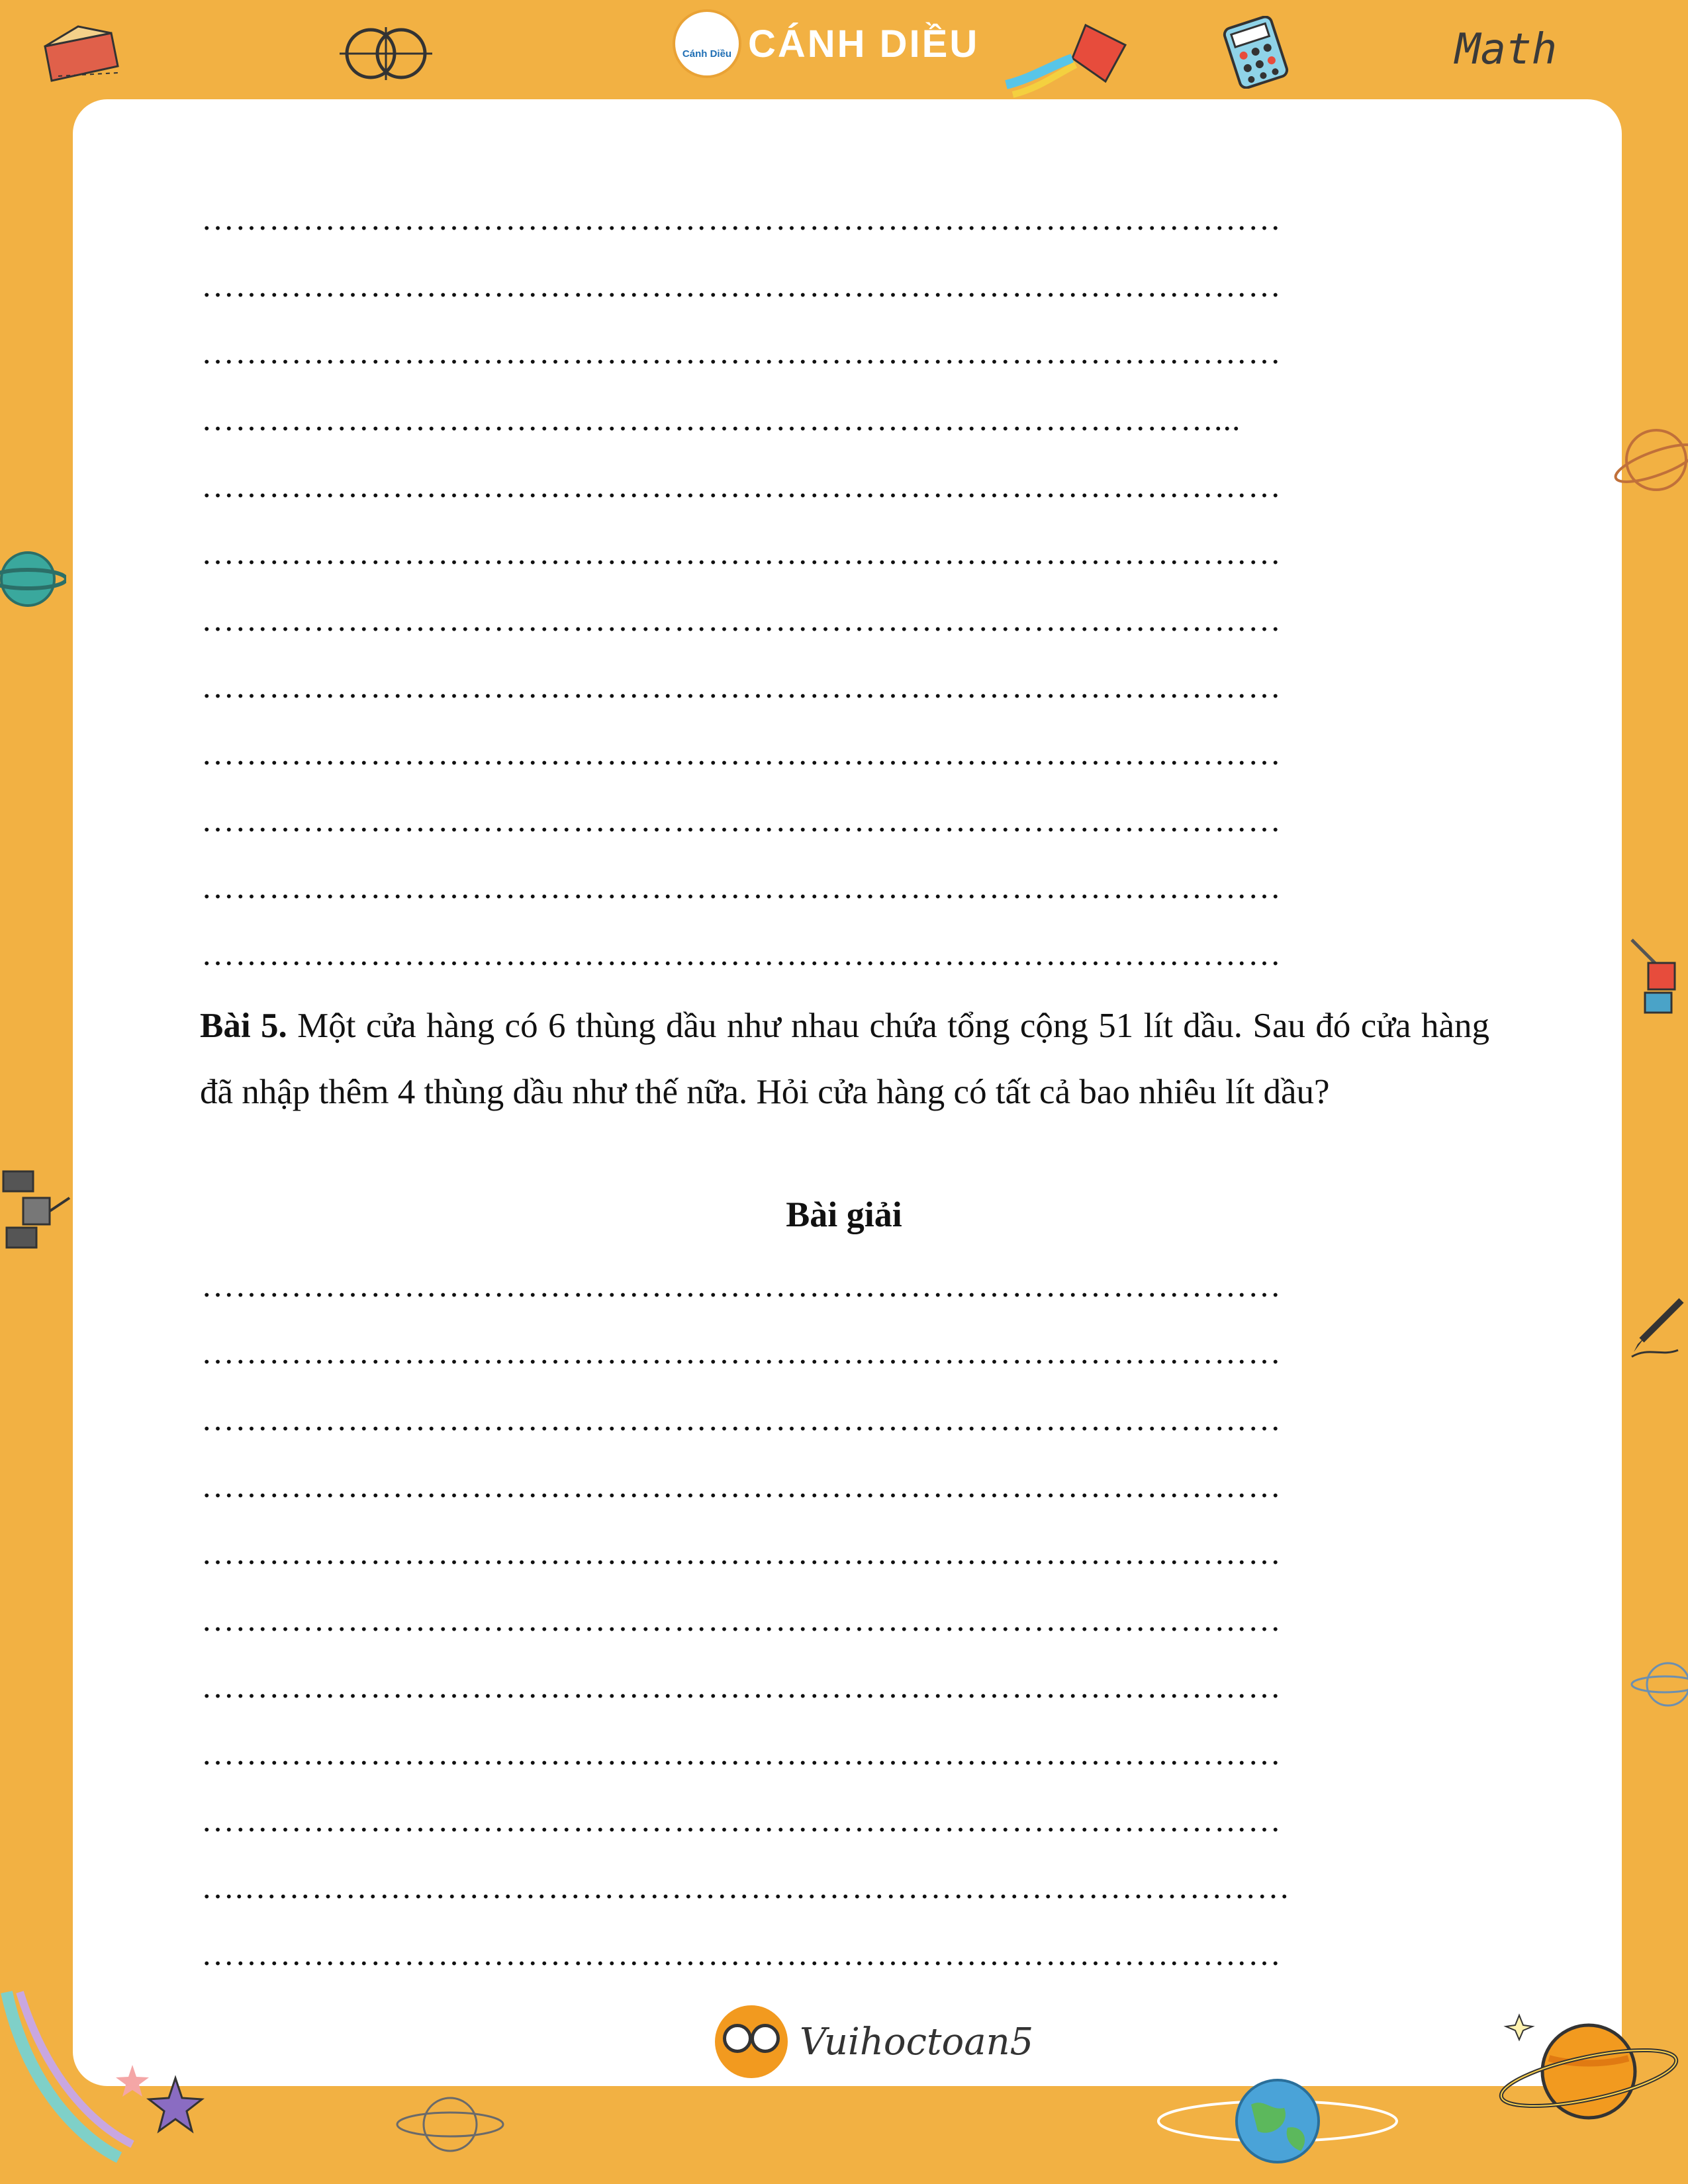 The image size is (1688, 2184). What do you see at coordinates (33, 579) in the screenshot?
I see `planet-icon` at bounding box center [33, 579].